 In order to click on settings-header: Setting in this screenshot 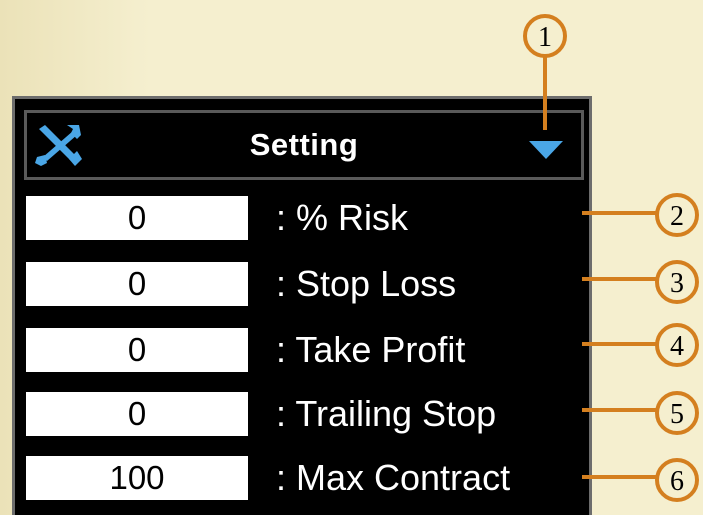, I will do `click(304, 145)`.